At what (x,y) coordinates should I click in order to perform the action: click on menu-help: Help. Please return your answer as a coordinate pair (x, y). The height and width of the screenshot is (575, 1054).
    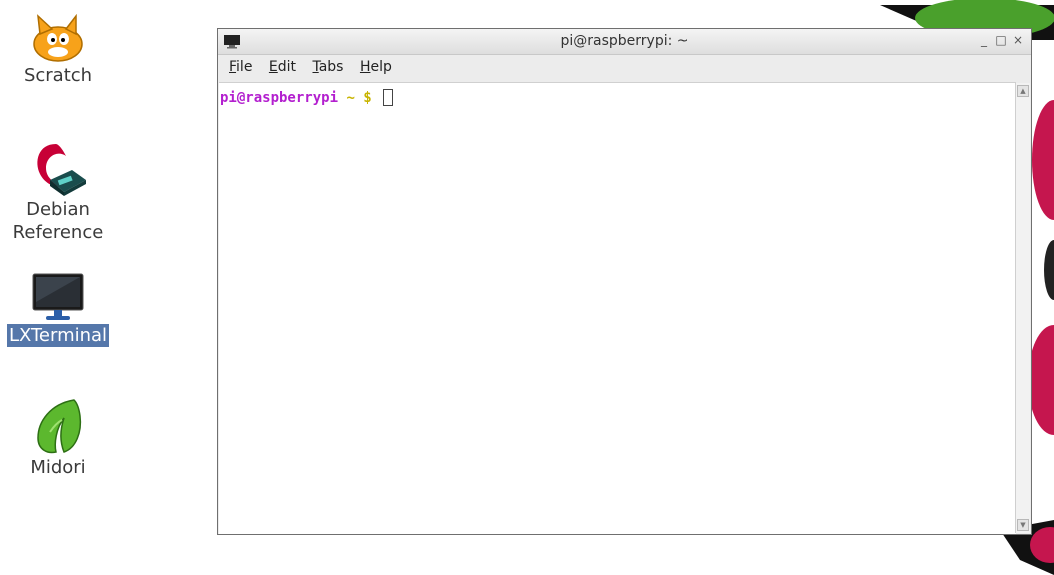
    Looking at the image, I should click on (376, 65).